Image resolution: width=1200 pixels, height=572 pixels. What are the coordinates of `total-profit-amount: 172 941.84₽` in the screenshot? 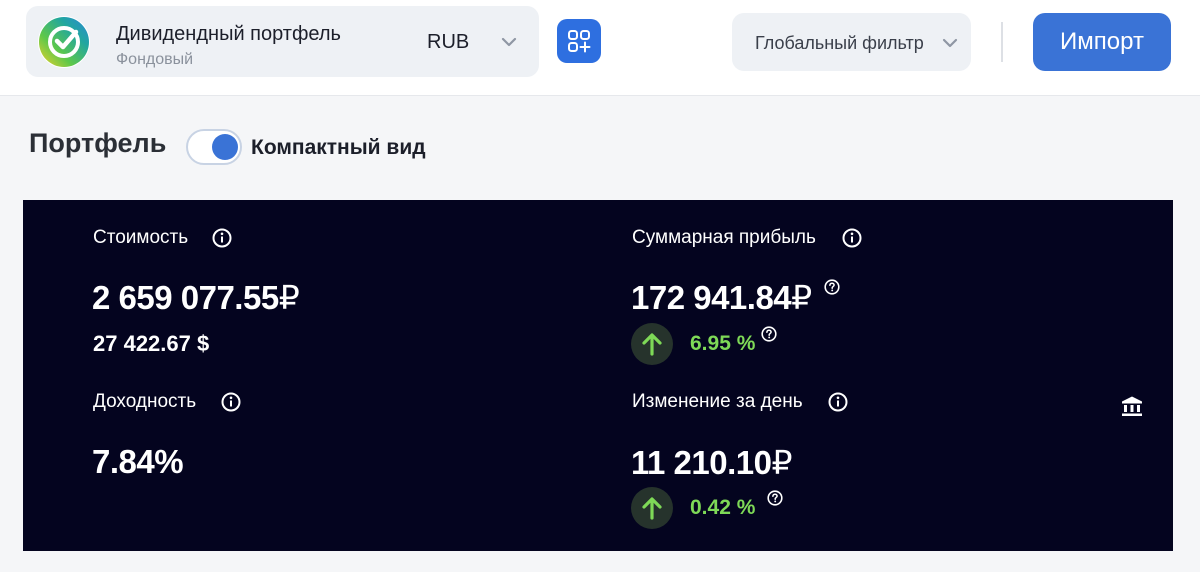 It's located at (721, 297).